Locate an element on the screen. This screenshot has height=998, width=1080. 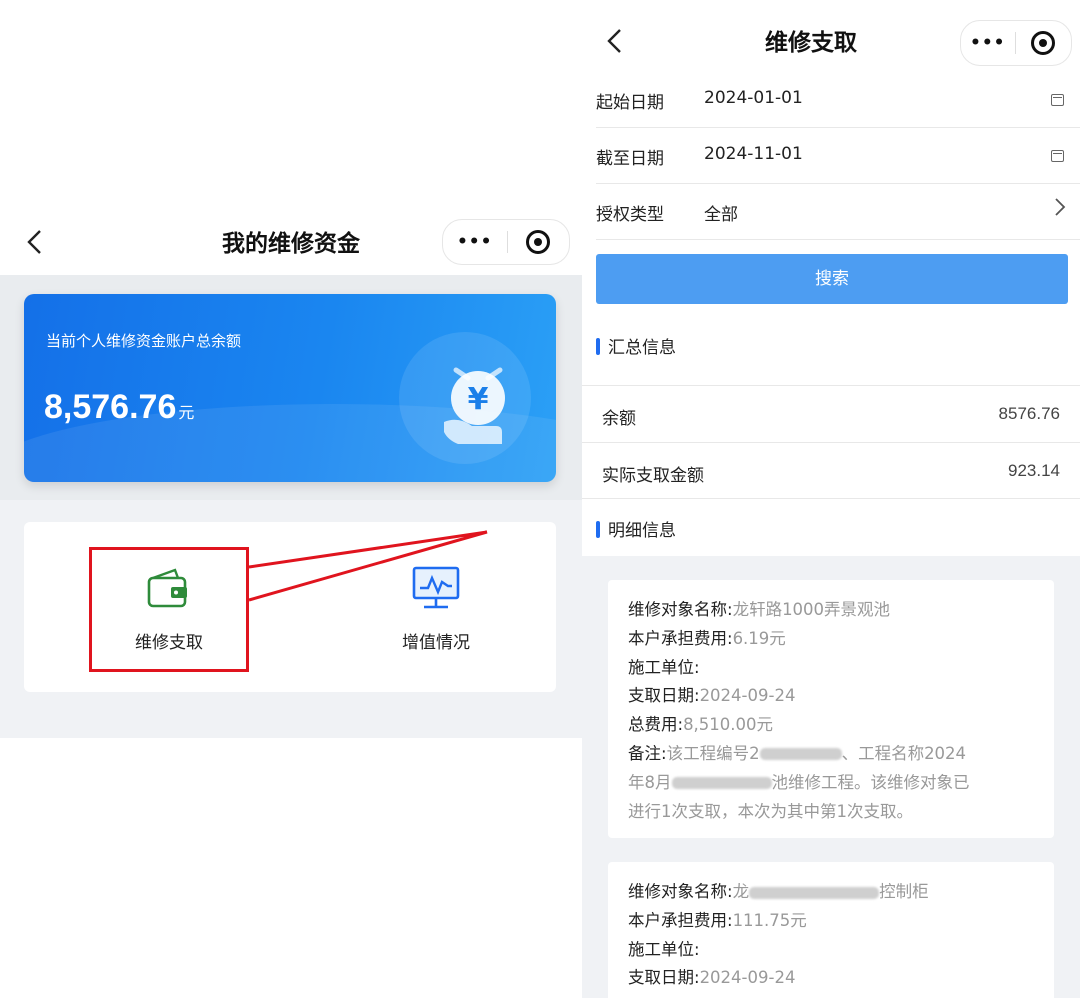
balance-label: 余额 is located at coordinates (619, 419).